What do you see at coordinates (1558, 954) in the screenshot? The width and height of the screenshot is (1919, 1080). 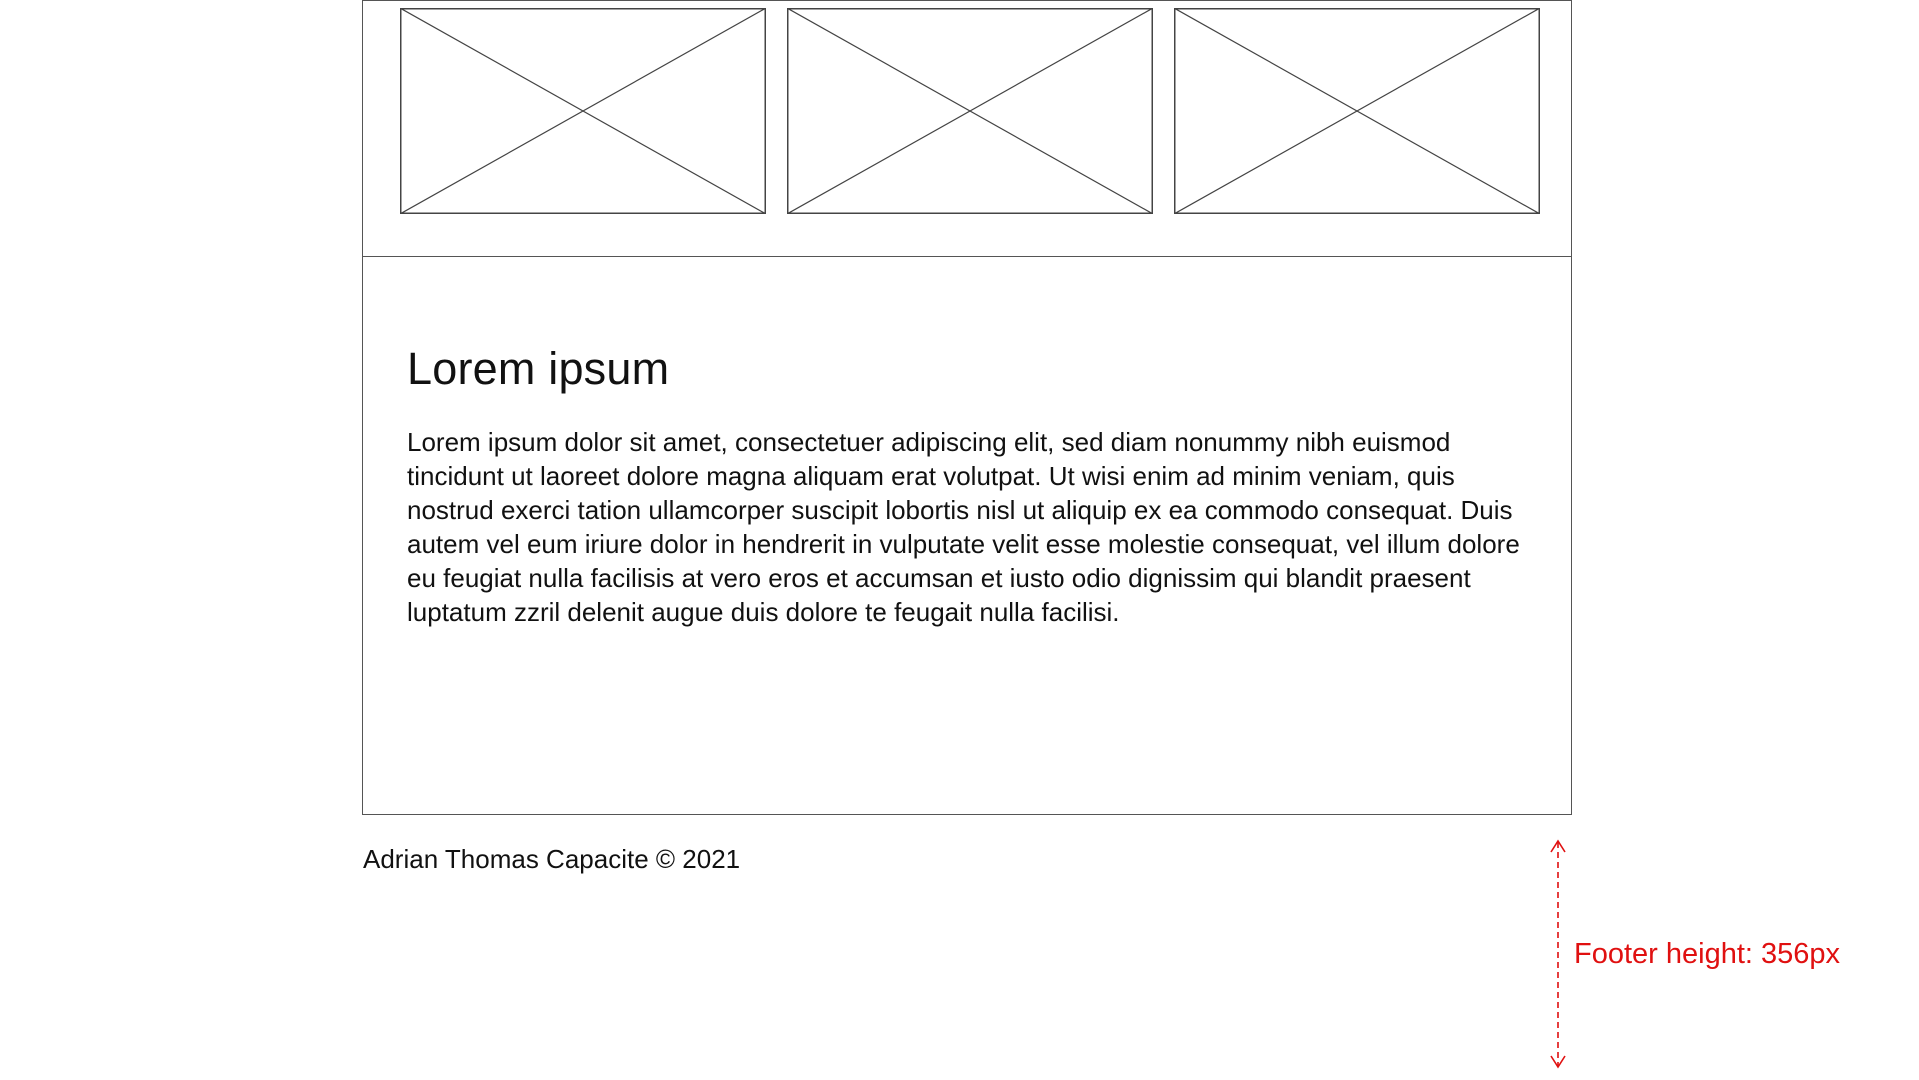 I see `footer-height-dimension-arrow` at bounding box center [1558, 954].